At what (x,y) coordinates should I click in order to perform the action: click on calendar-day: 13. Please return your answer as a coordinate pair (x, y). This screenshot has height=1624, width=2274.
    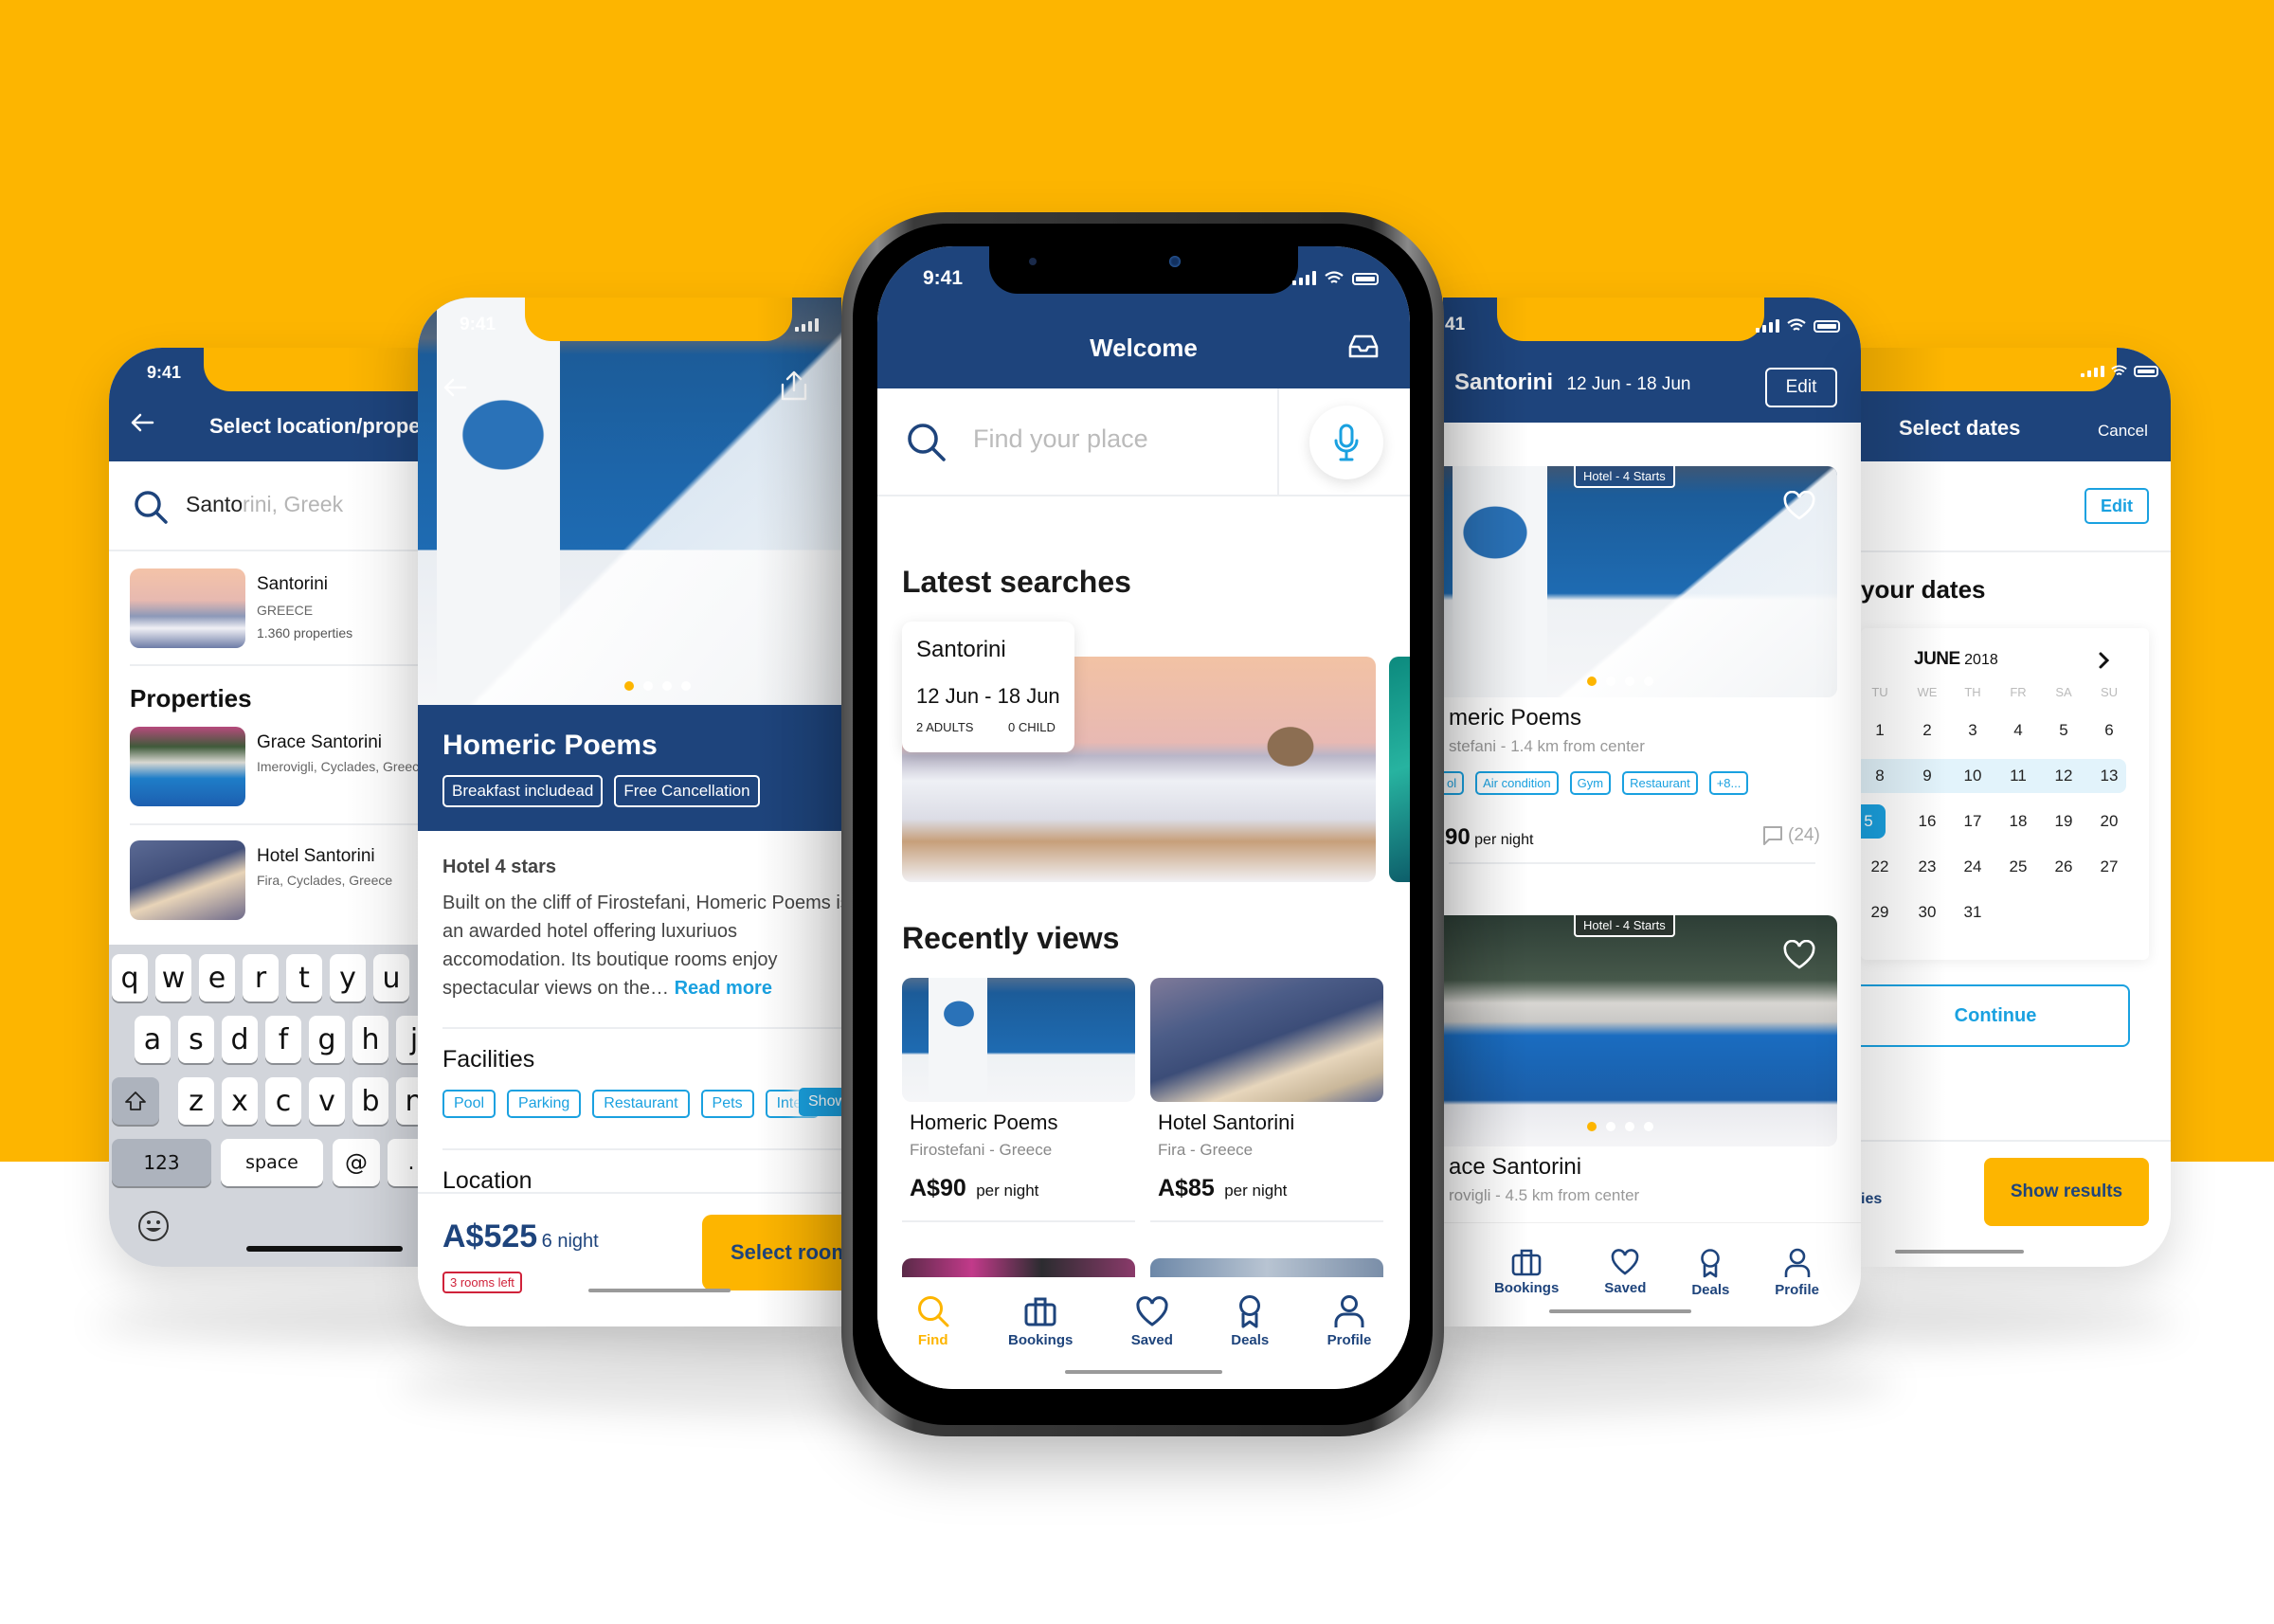
    Looking at the image, I should click on (2109, 776).